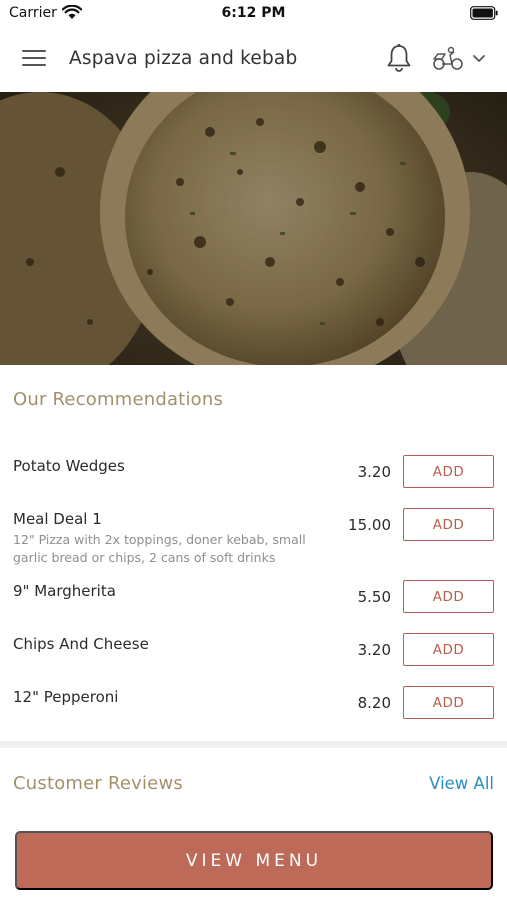 This screenshot has width=507, height=900. What do you see at coordinates (64, 591) in the screenshot?
I see `item-name: 9" Margherita` at bounding box center [64, 591].